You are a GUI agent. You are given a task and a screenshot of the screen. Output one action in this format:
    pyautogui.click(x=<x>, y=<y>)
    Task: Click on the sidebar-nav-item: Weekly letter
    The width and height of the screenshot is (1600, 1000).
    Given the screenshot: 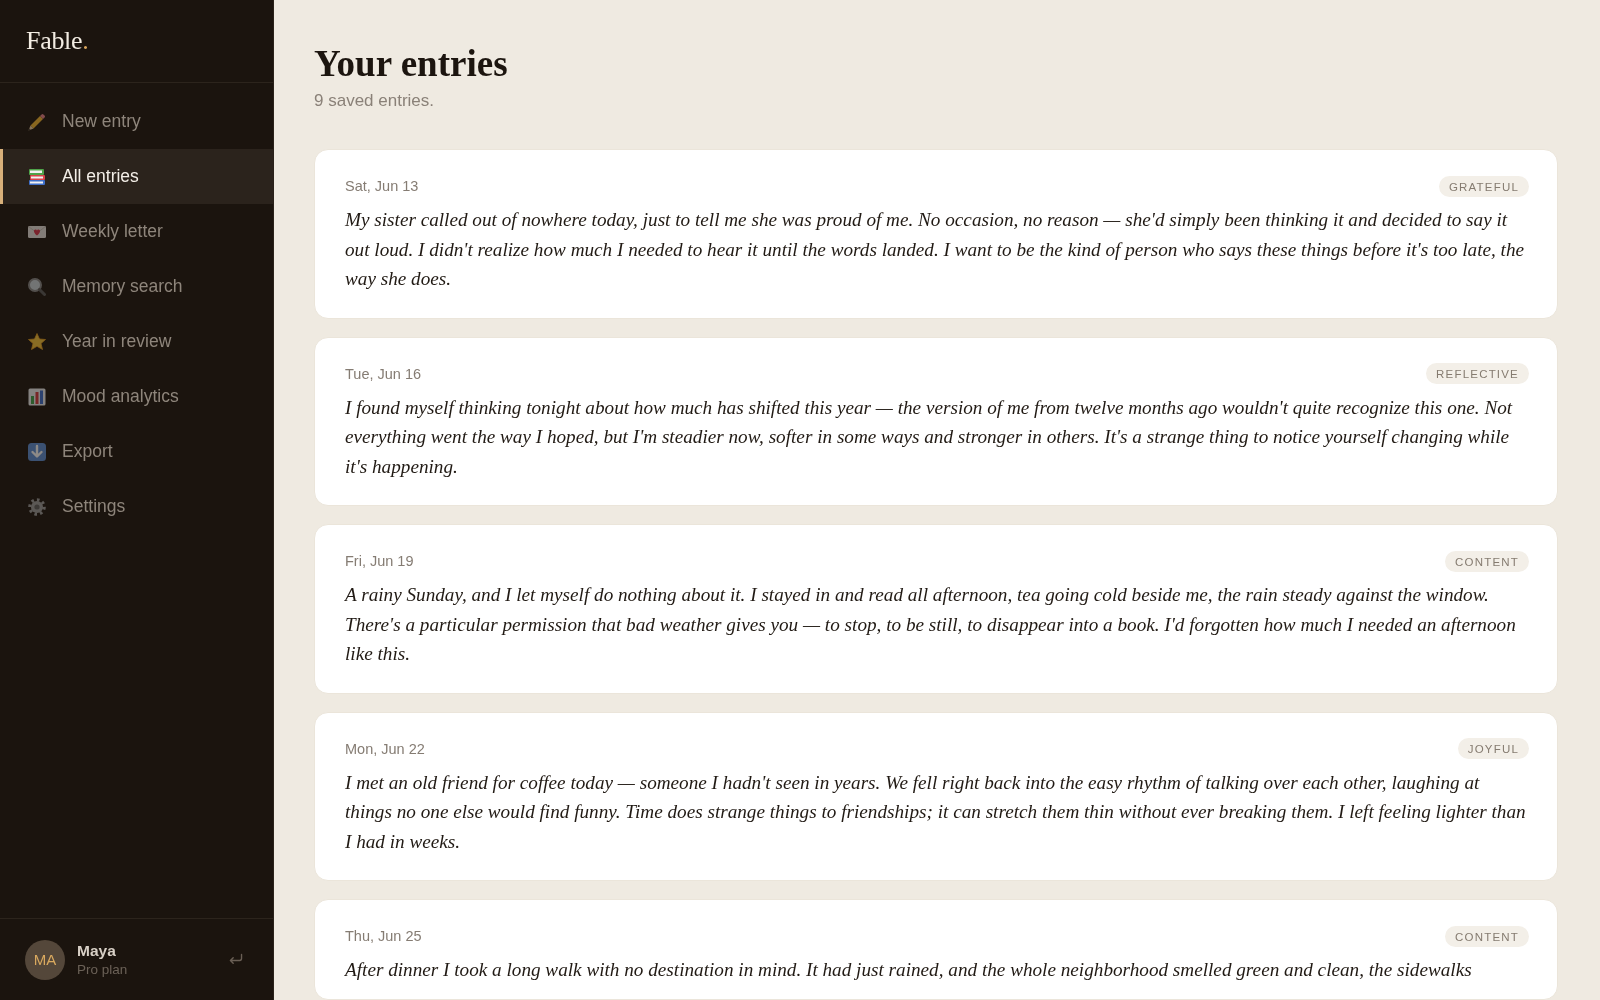 What is the action you would take?
    pyautogui.click(x=136, y=231)
    